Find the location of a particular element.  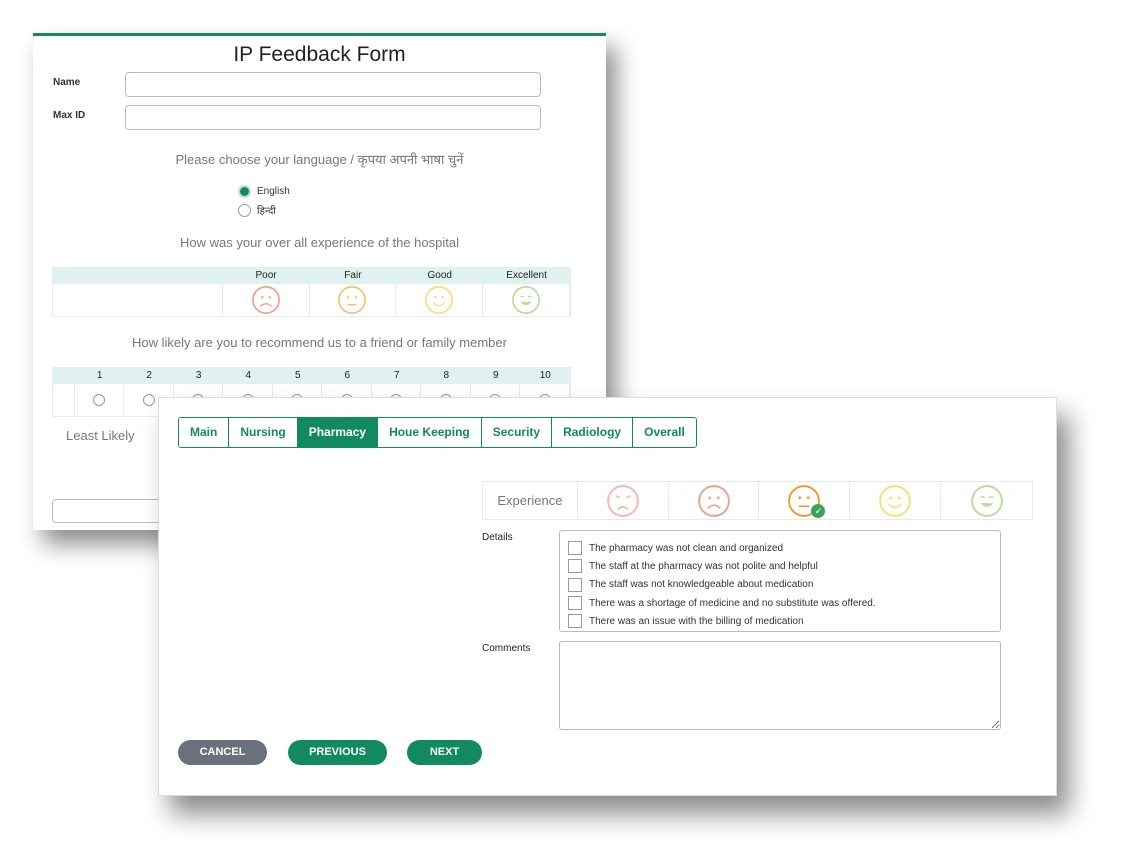

scale-header: 5 is located at coordinates (297, 375).